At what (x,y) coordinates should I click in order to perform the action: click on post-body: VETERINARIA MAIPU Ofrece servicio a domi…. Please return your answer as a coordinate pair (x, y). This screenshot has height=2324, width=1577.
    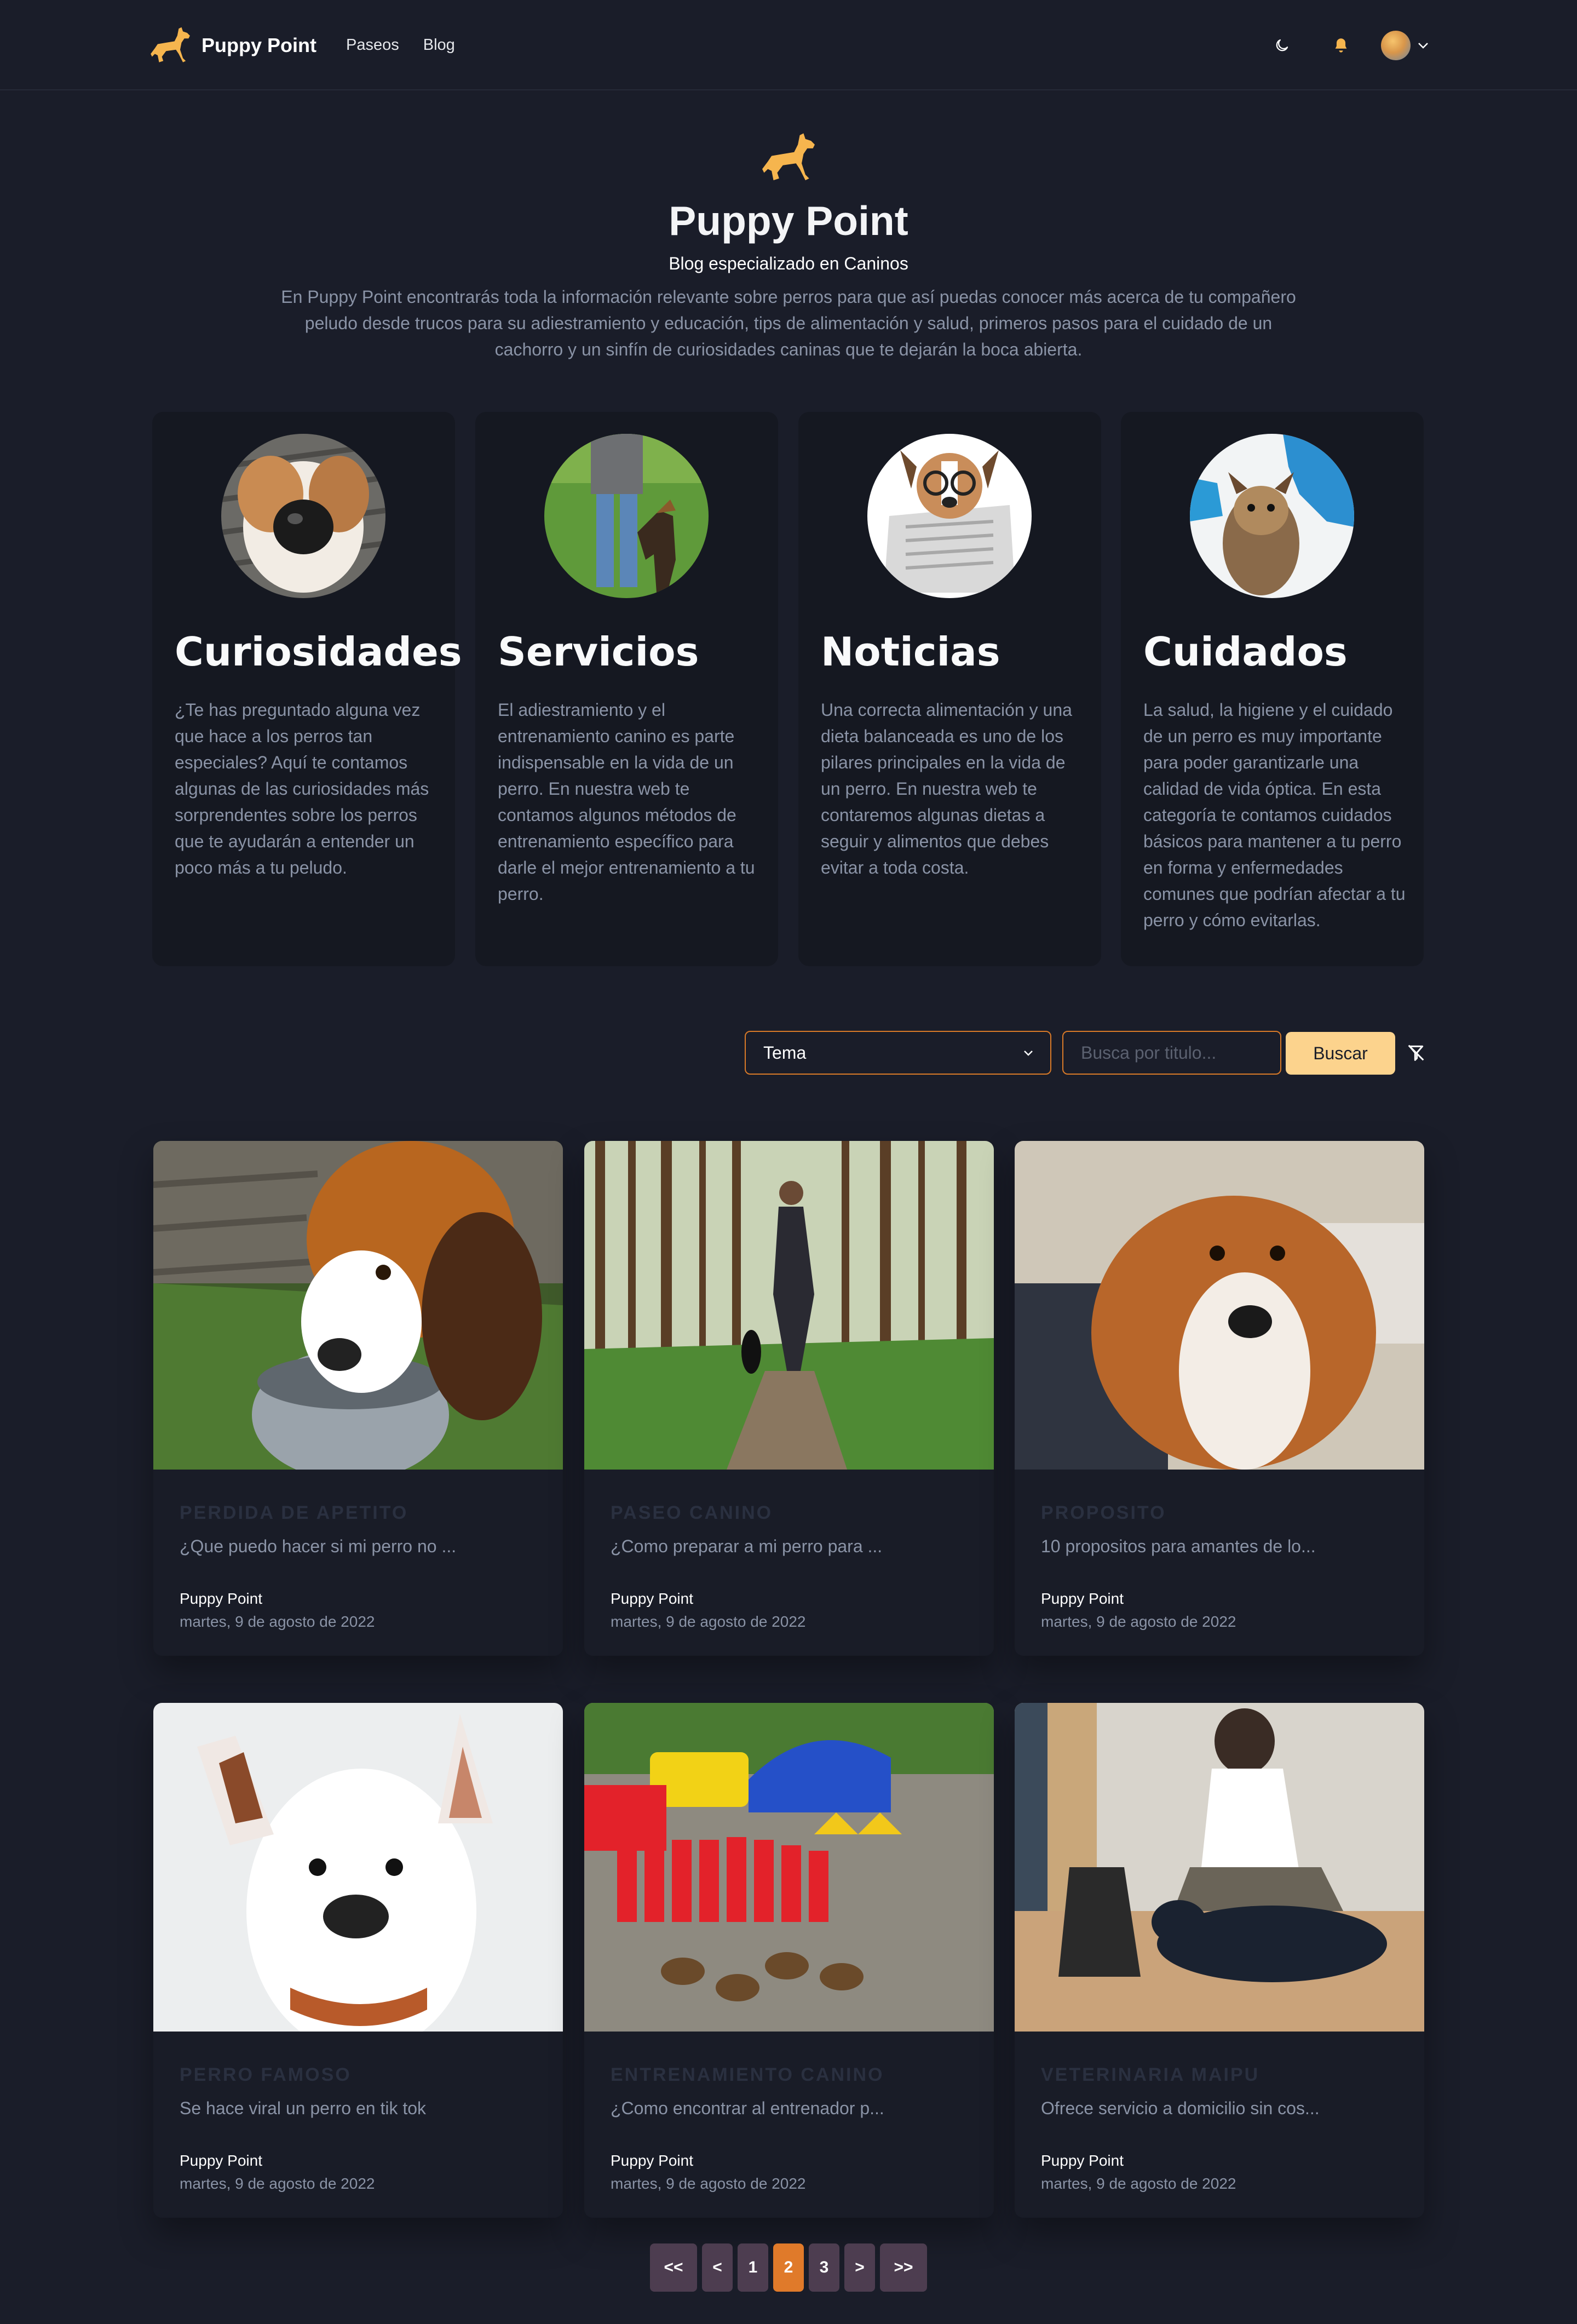
    Looking at the image, I should click on (1219, 2125).